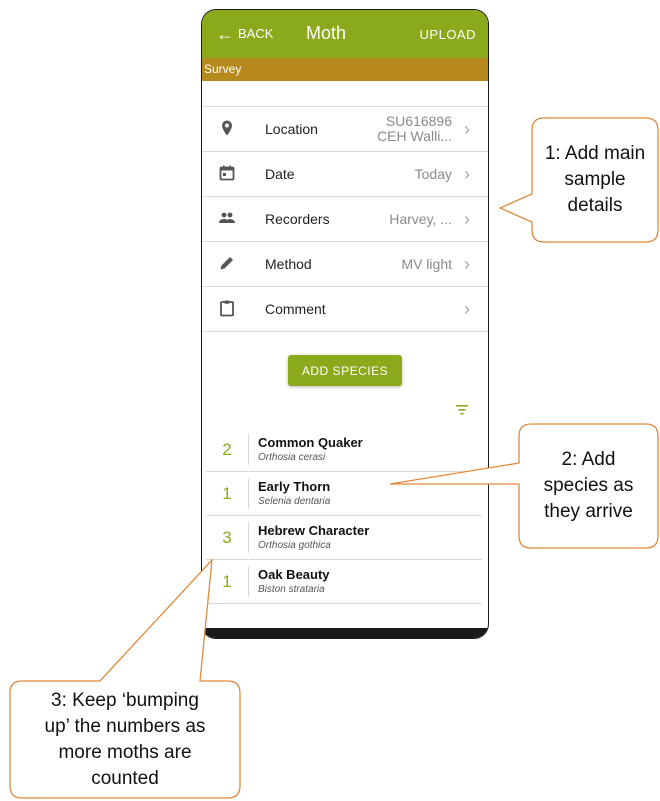 This screenshot has width=660, height=801. I want to click on recorders-label: Recorders, so click(297, 219).